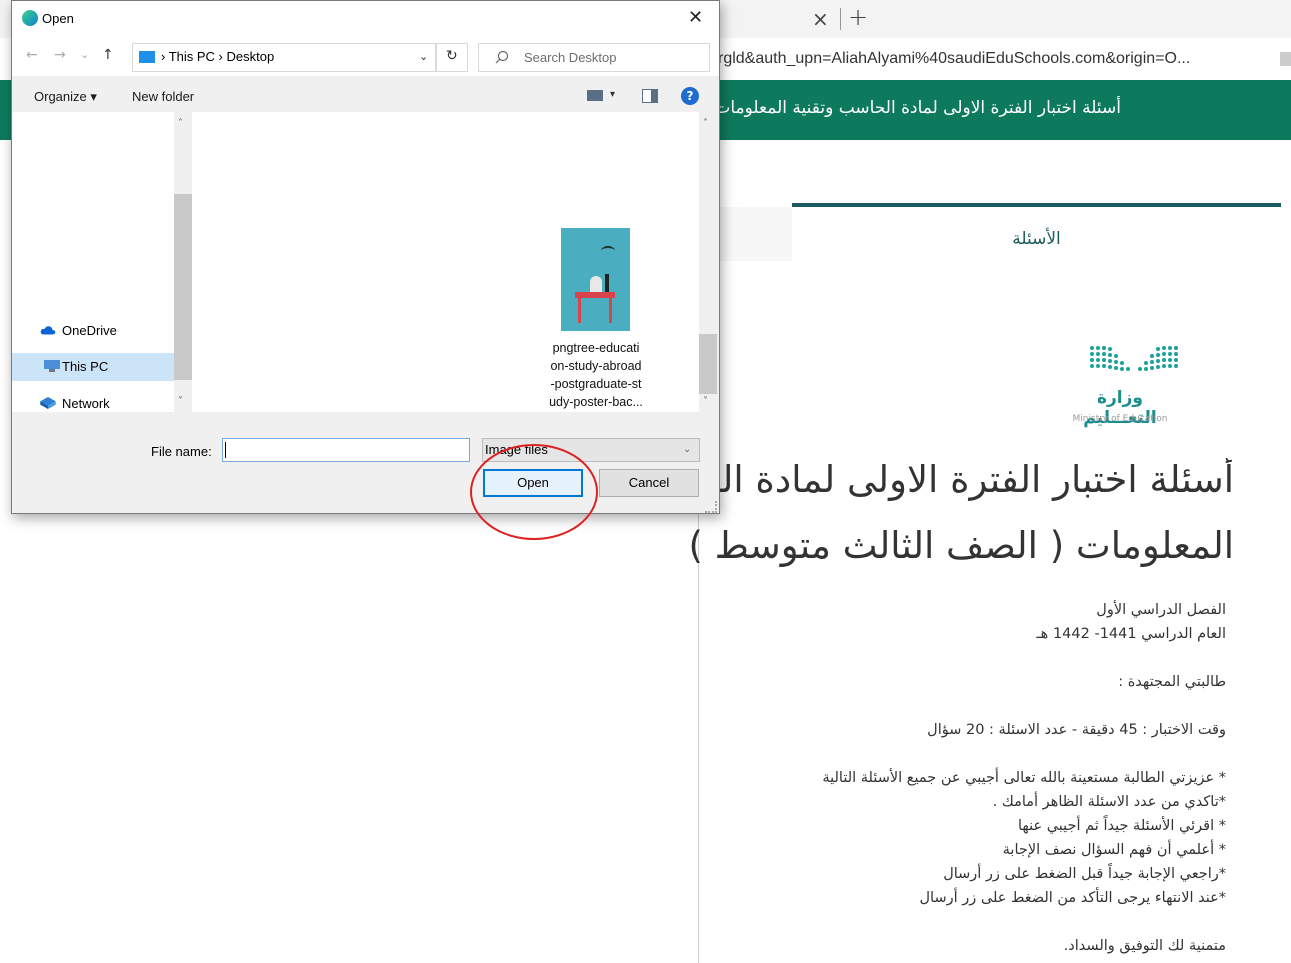 This screenshot has height=963, width=1291. Describe the element at coordinates (690, 96) in the screenshot. I see `help-icon: ?` at that location.